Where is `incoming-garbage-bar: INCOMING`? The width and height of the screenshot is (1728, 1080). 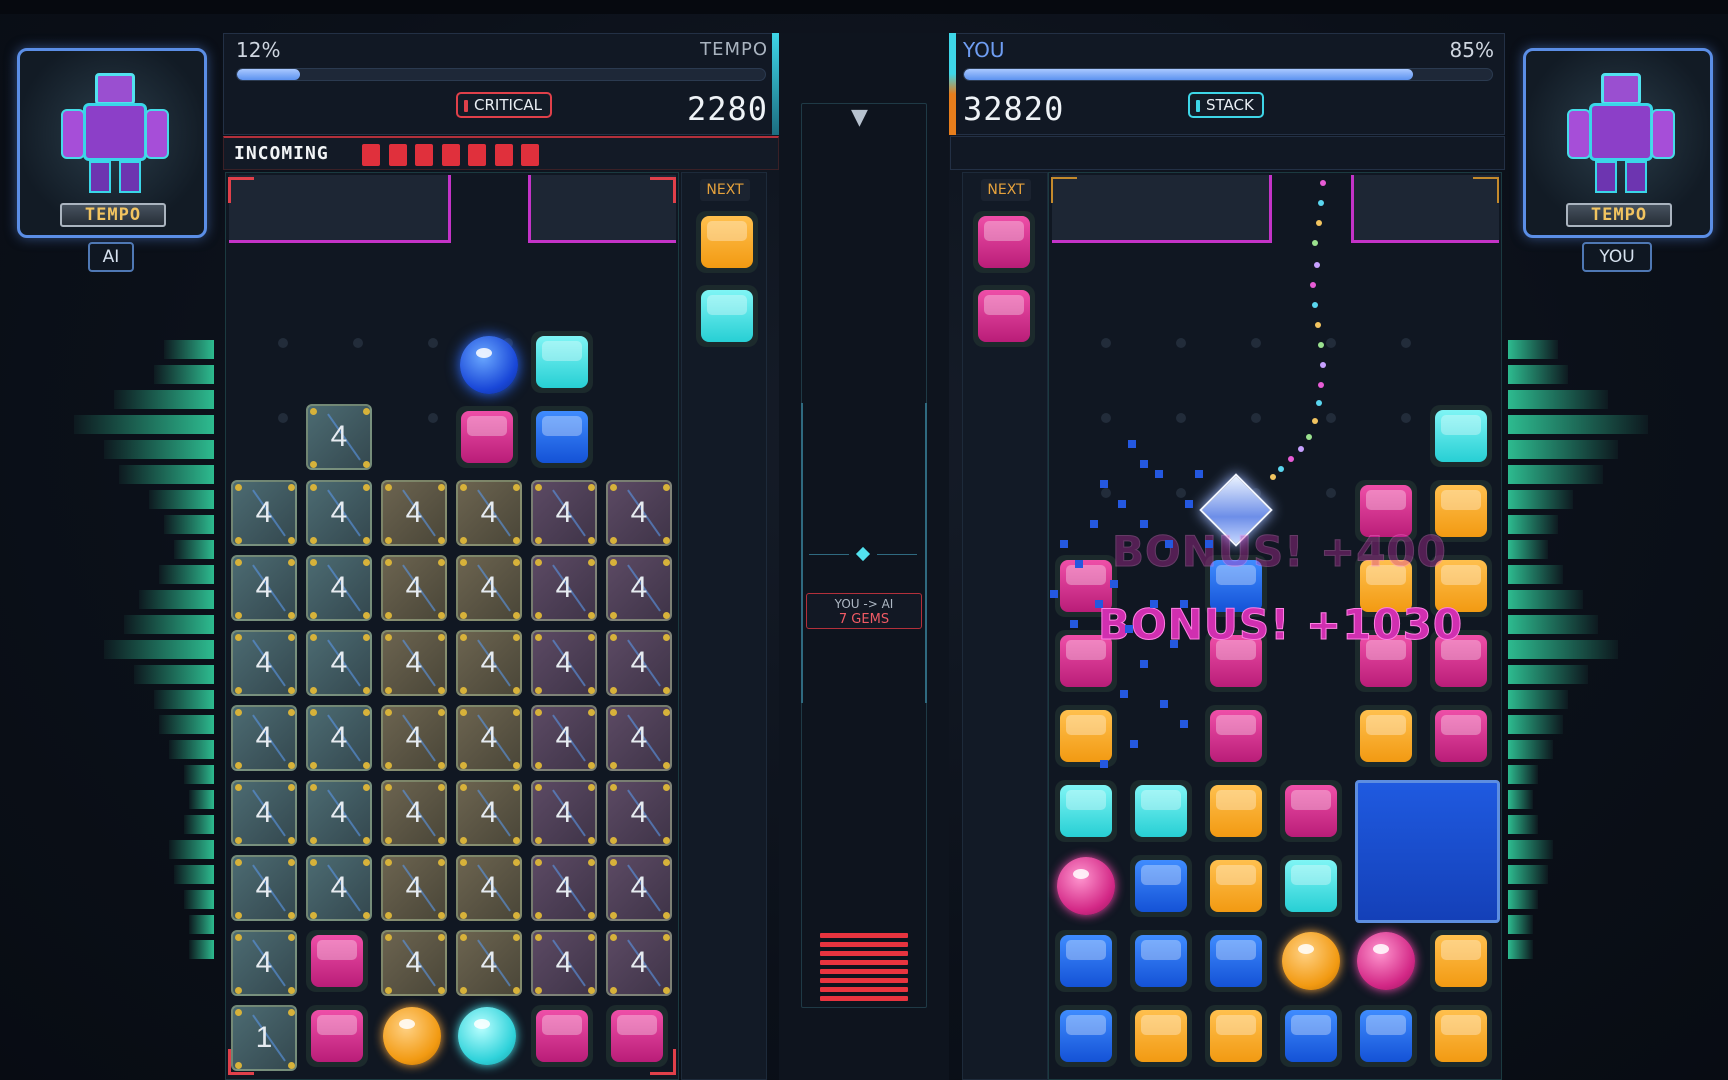
incoming-garbage-bar: INCOMING is located at coordinates (501, 153).